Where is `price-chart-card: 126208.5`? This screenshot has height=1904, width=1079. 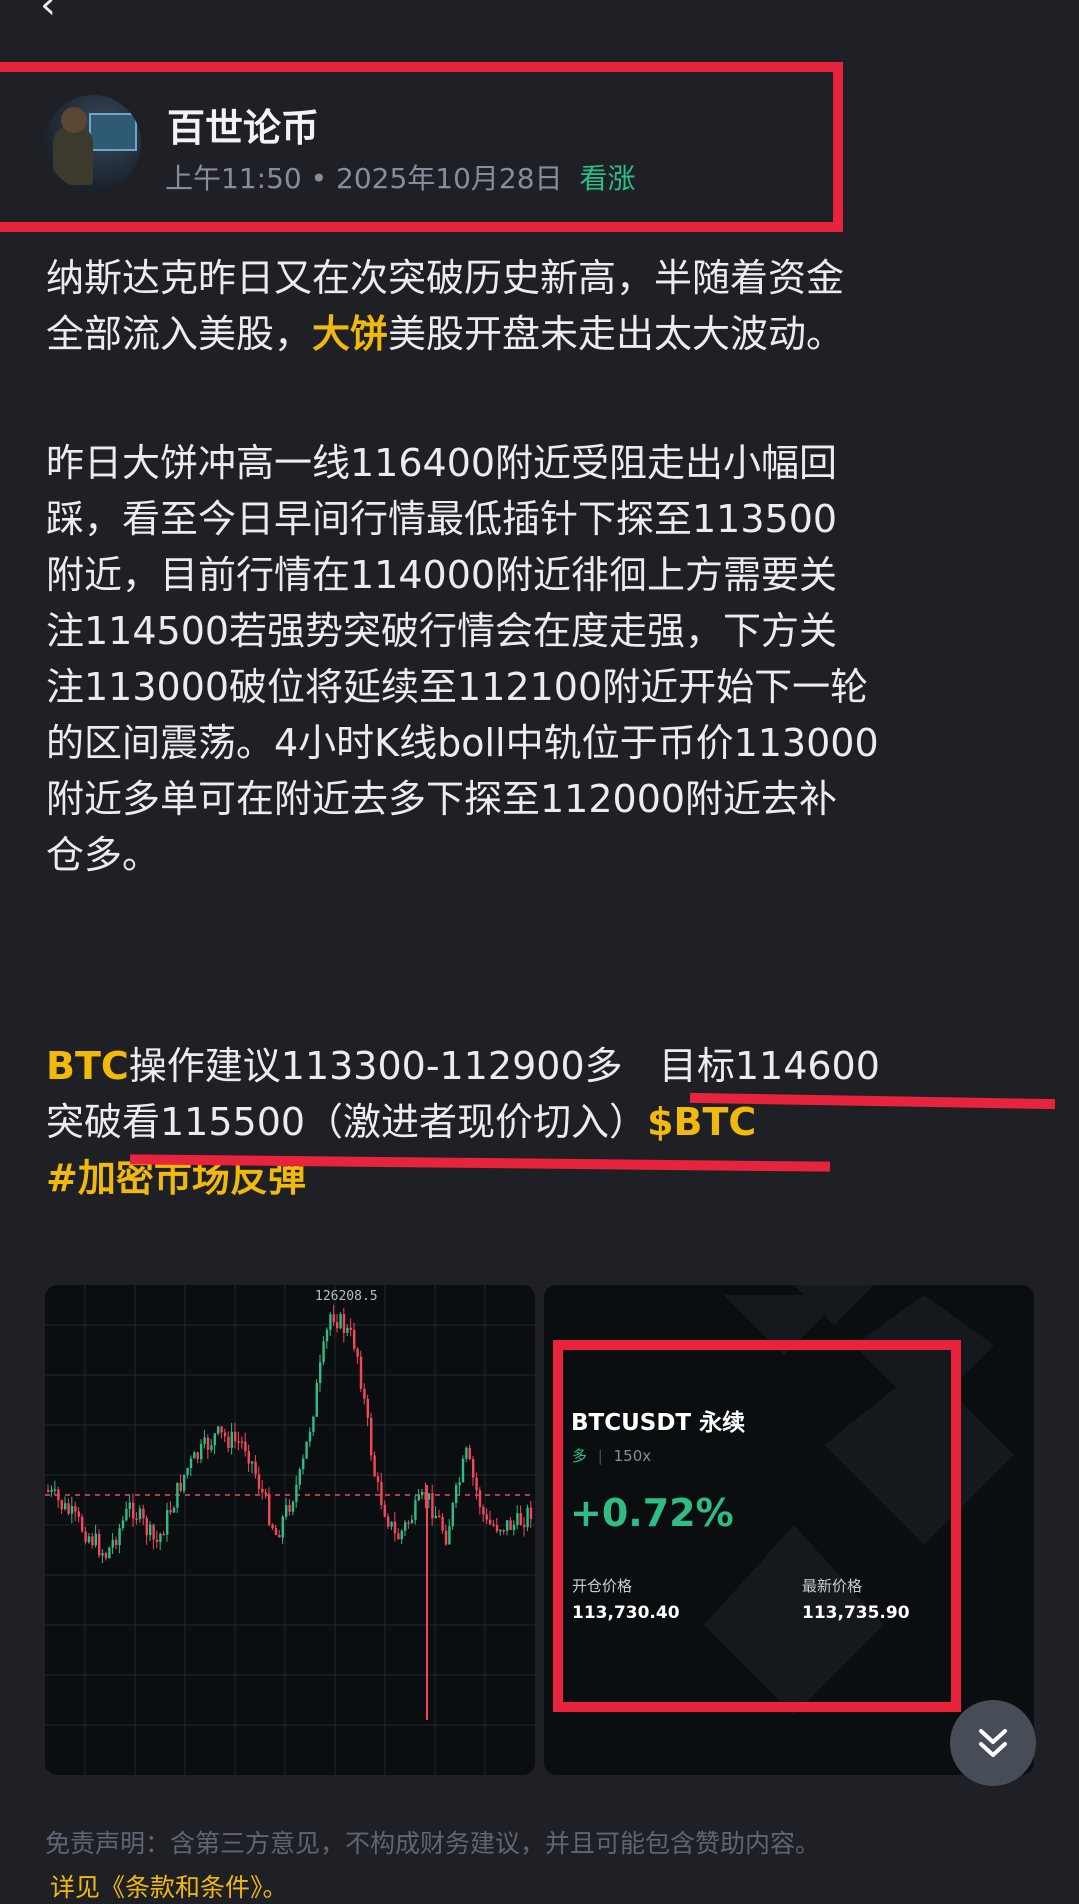
price-chart-card: 126208.5 is located at coordinates (290, 1530).